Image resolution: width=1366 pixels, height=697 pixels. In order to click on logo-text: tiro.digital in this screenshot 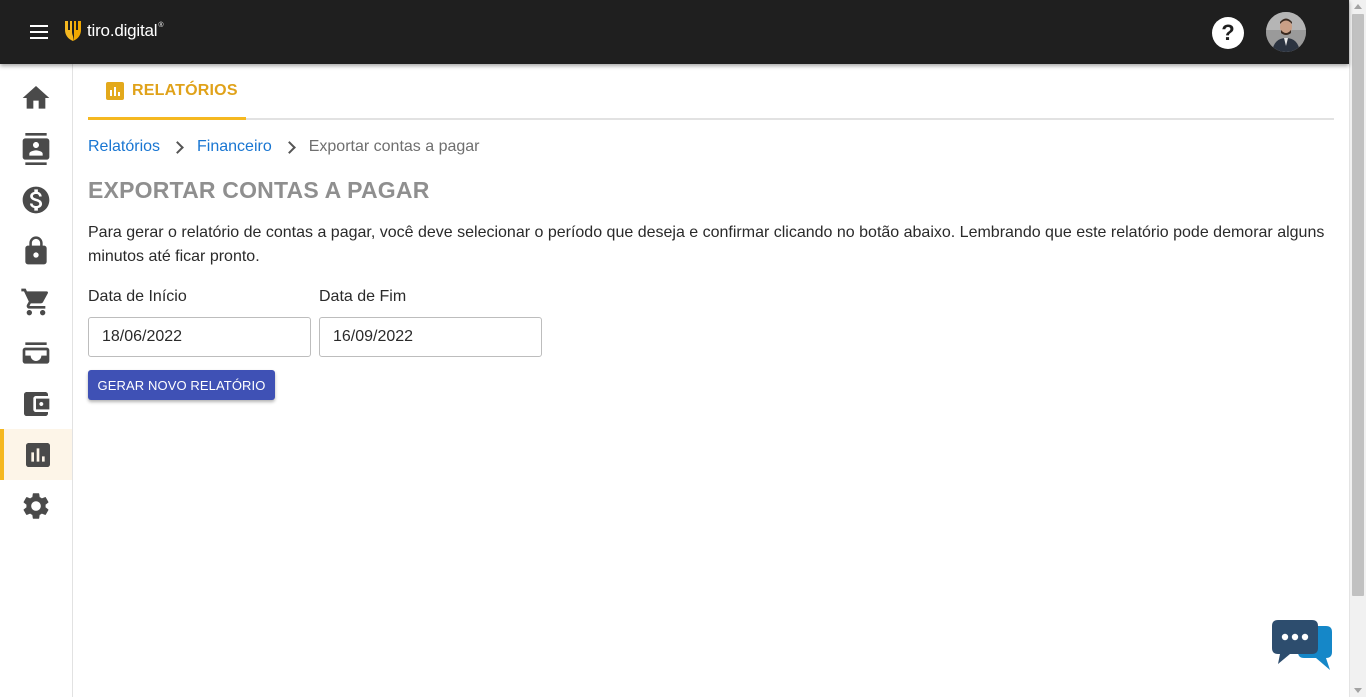, I will do `click(122, 30)`.